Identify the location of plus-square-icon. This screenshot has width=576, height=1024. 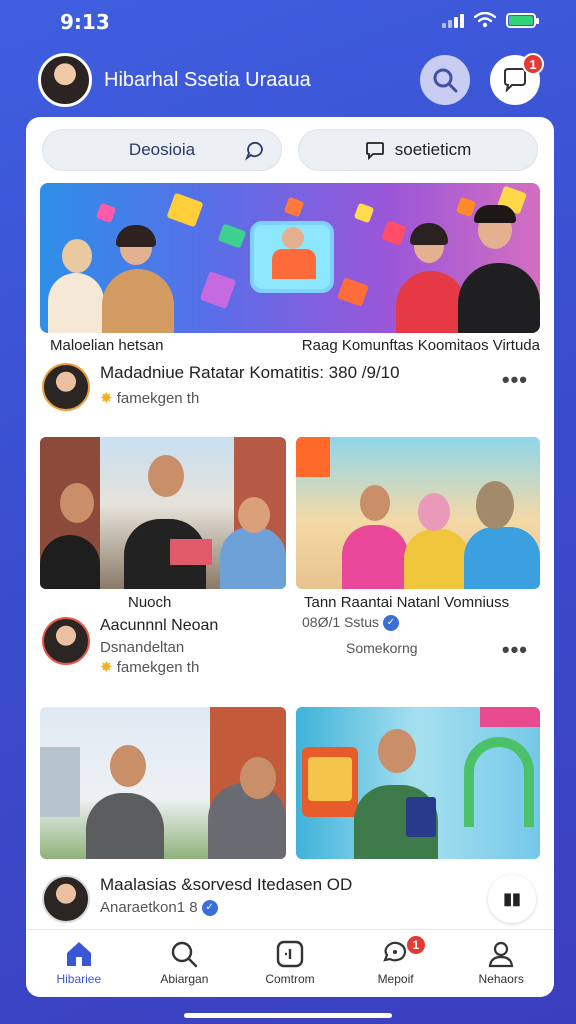
(290, 954).